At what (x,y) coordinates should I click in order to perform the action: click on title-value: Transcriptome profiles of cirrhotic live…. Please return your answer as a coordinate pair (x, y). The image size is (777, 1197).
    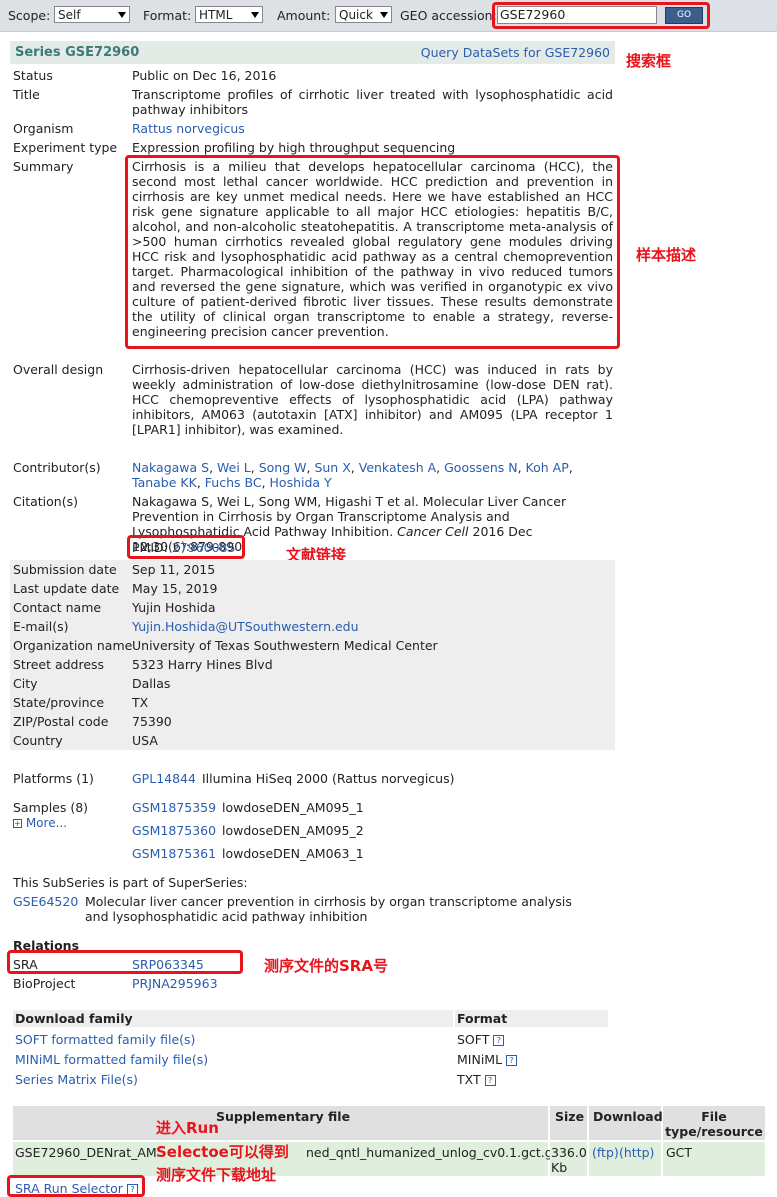
    Looking at the image, I should click on (372, 102).